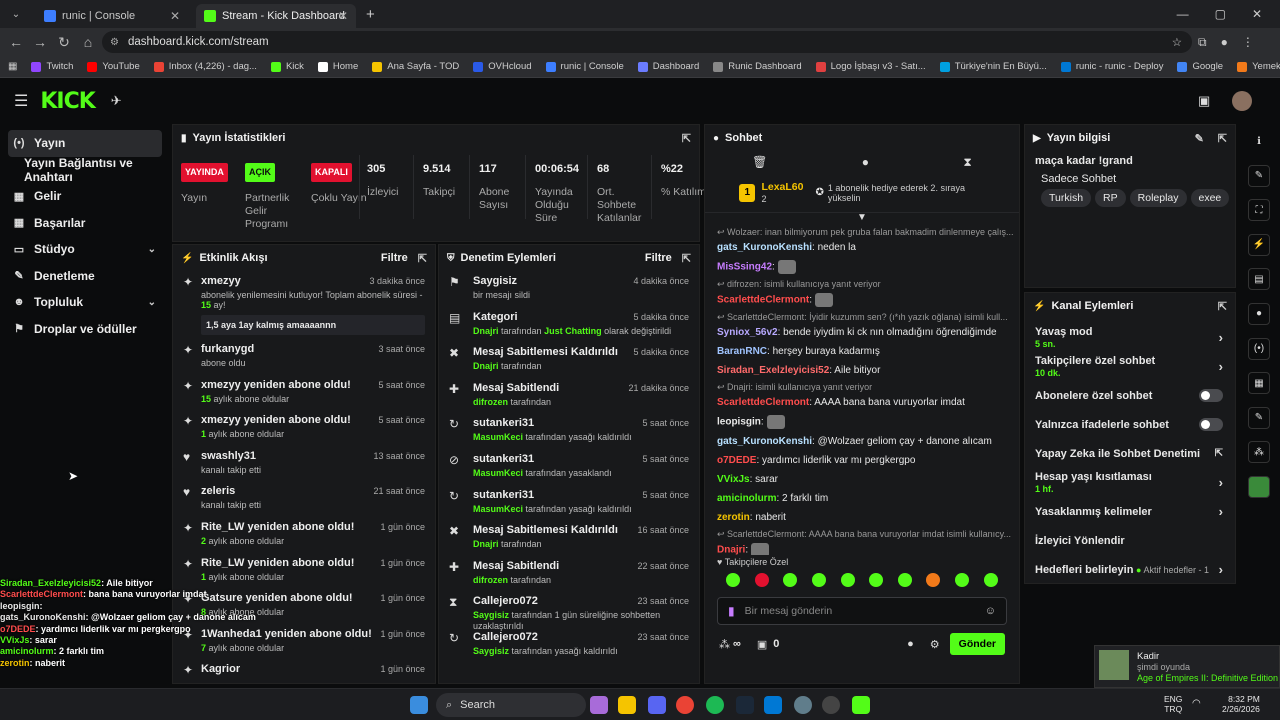 The height and width of the screenshot is (720, 1280). Describe the element at coordinates (731, 550) in the screenshot. I see `chat-username: Dnajri` at that location.